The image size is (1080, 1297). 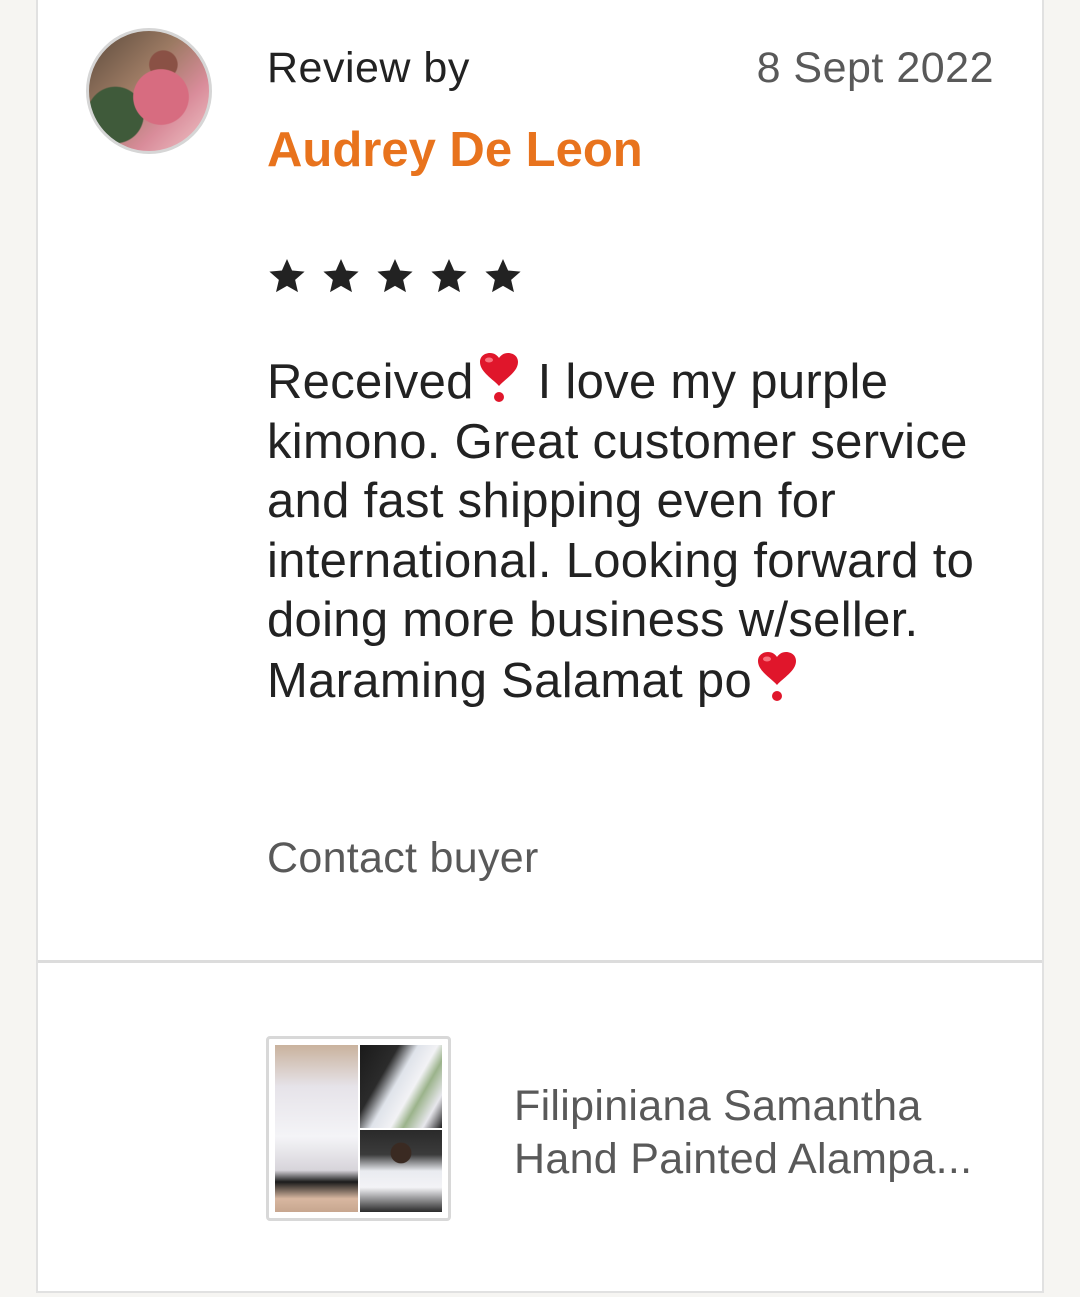 I want to click on review-text-part: Received, so click(x=370, y=382).